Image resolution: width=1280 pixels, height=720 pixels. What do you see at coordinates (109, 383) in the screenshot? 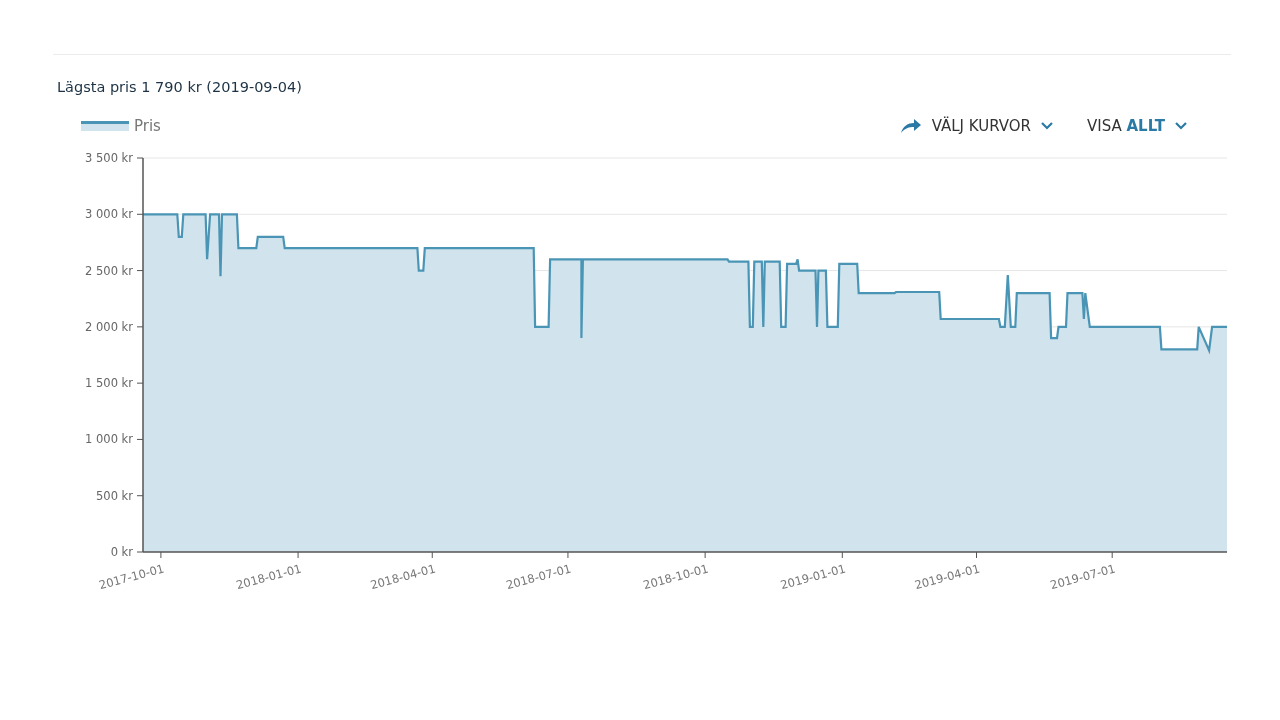
I see `y-tick-label: 1 500 kr` at bounding box center [109, 383].